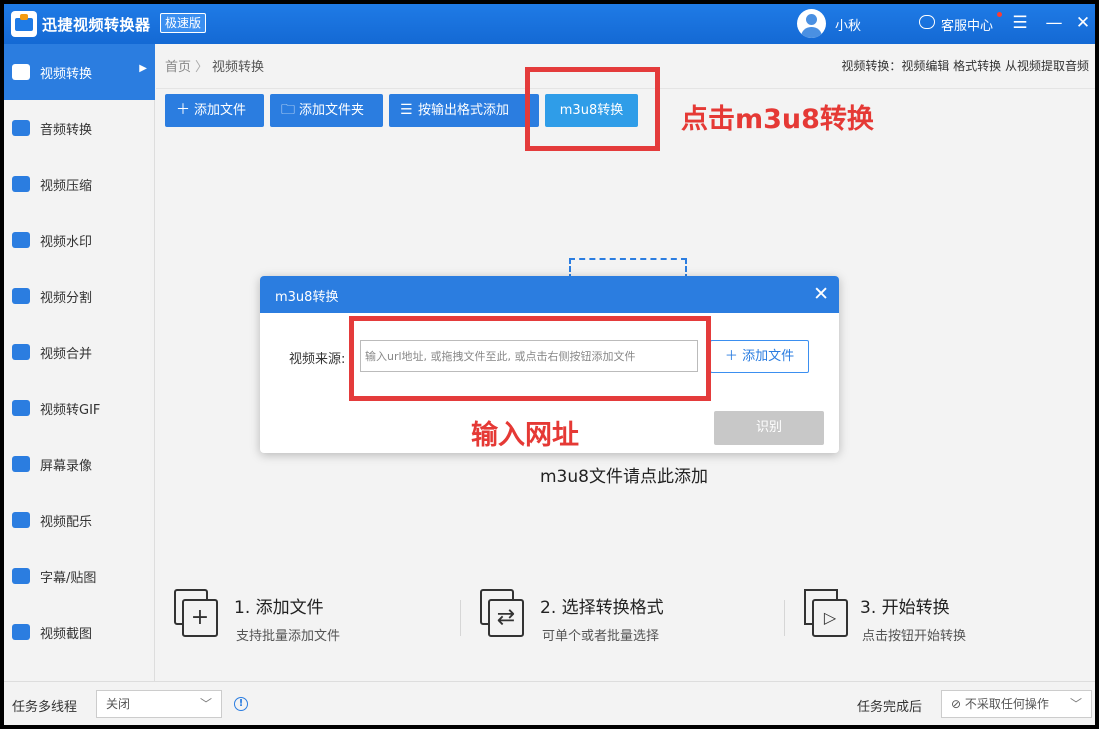 This screenshot has width=1099, height=729. Describe the element at coordinates (502, 613) in the screenshot. I see `format-step-icon: ⇄` at that location.